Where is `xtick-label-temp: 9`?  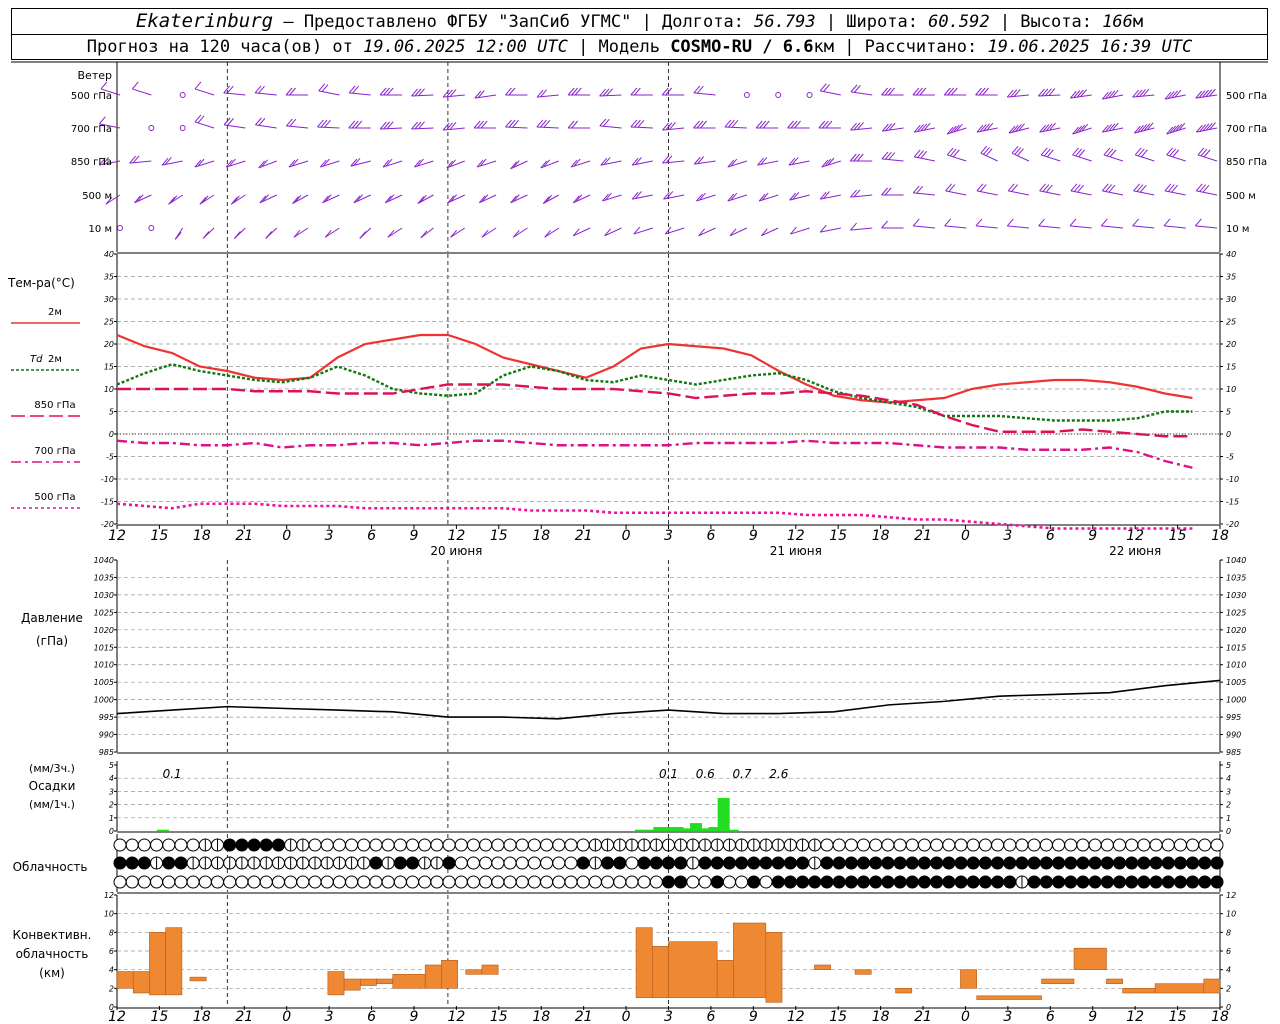
xtick-label-temp: 9 is located at coordinates (414, 536).